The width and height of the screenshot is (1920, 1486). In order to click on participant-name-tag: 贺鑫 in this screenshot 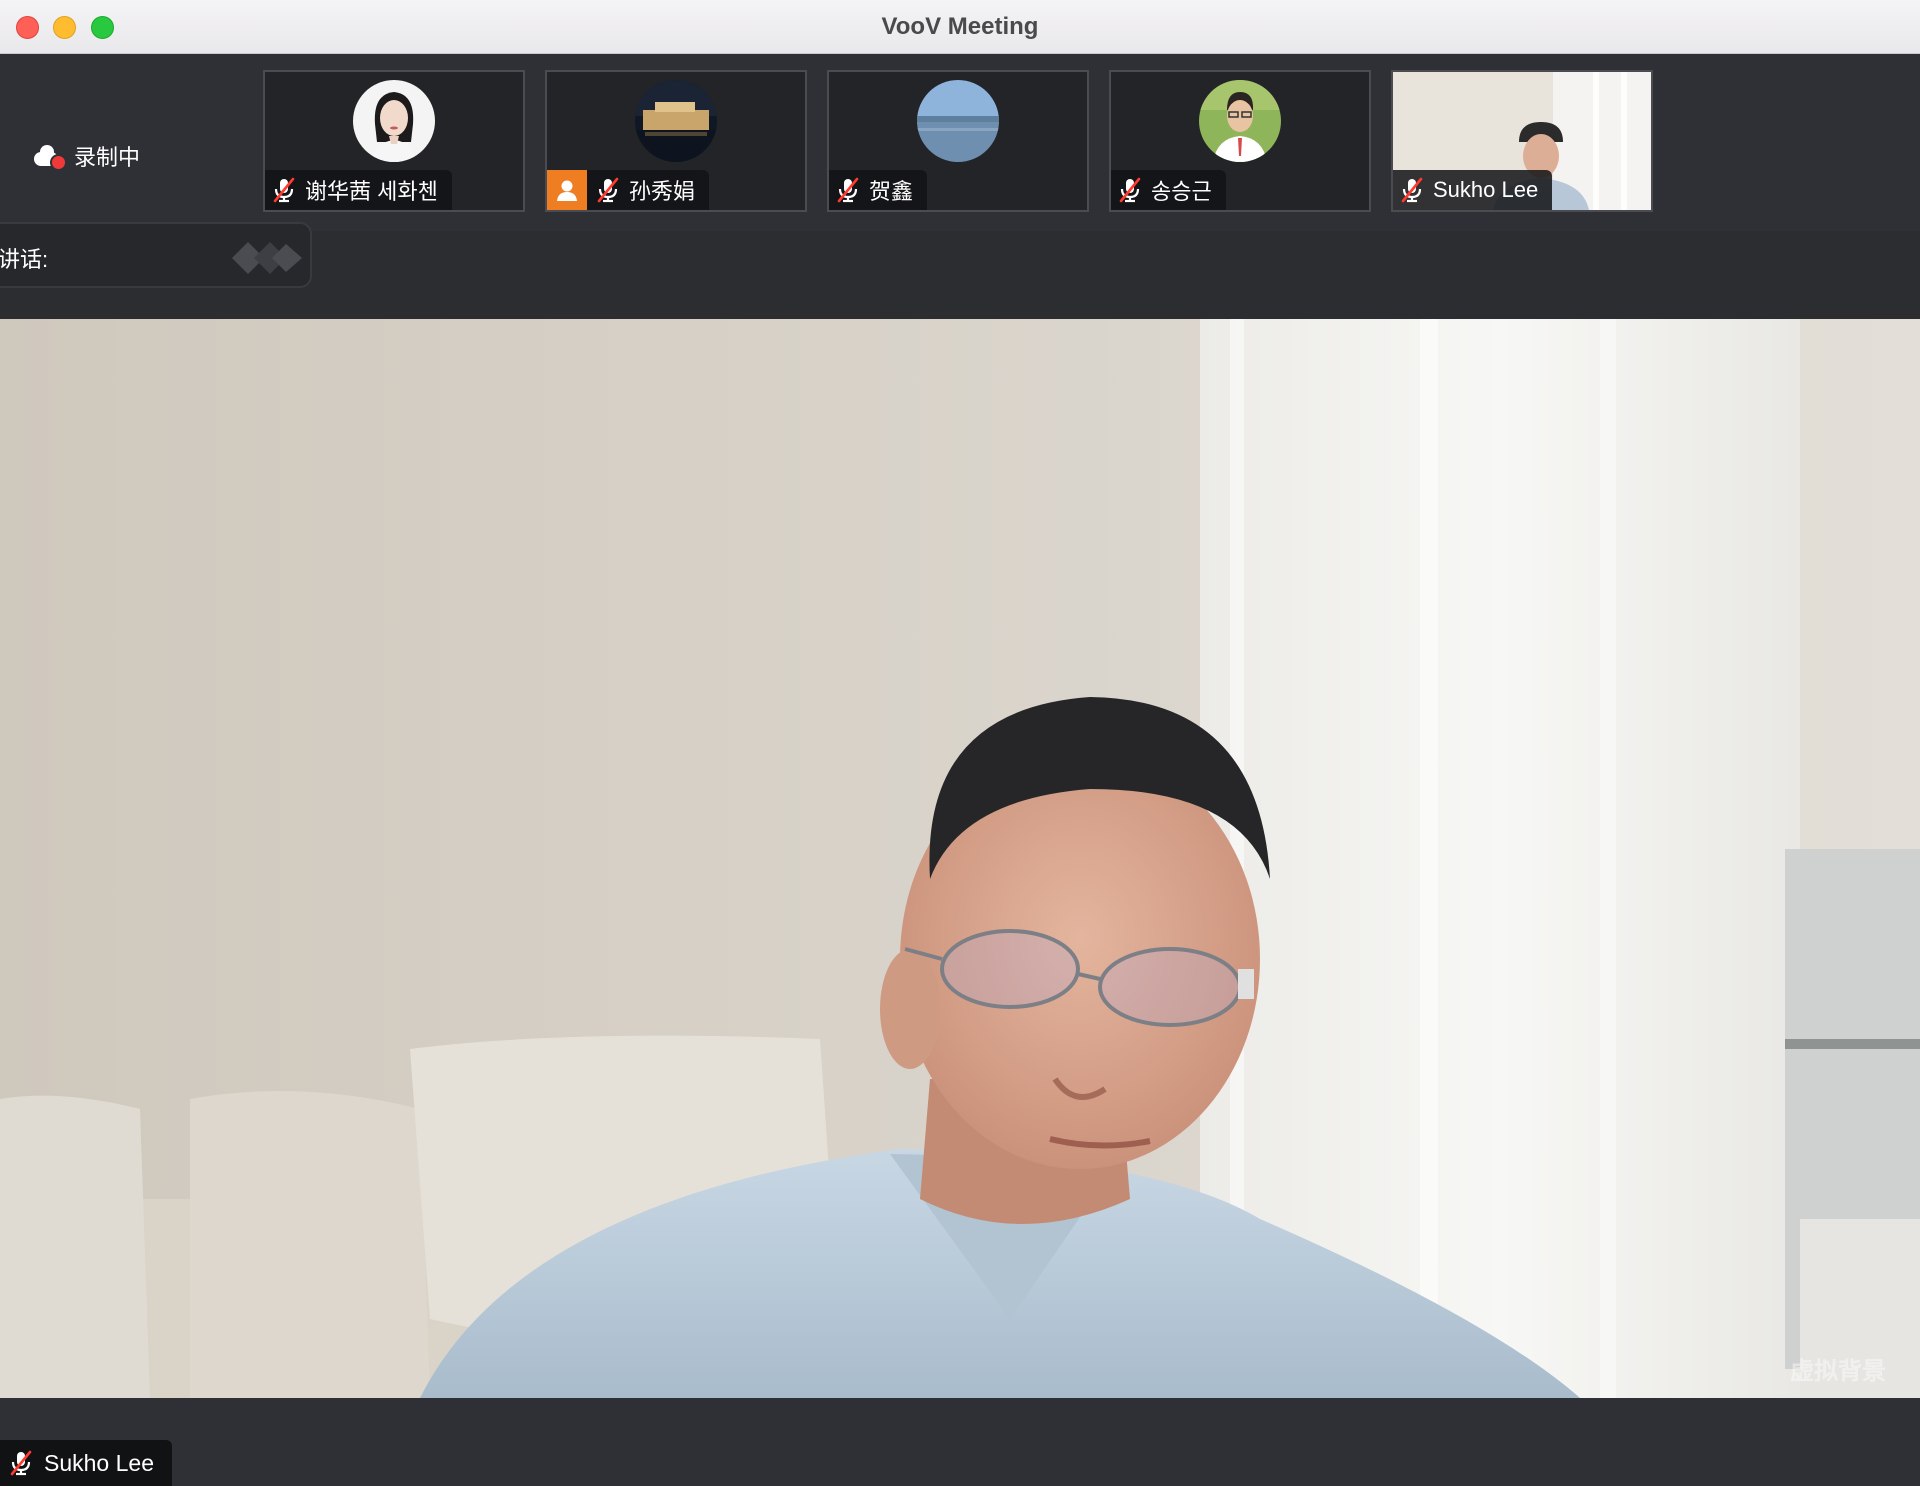, I will do `click(878, 190)`.